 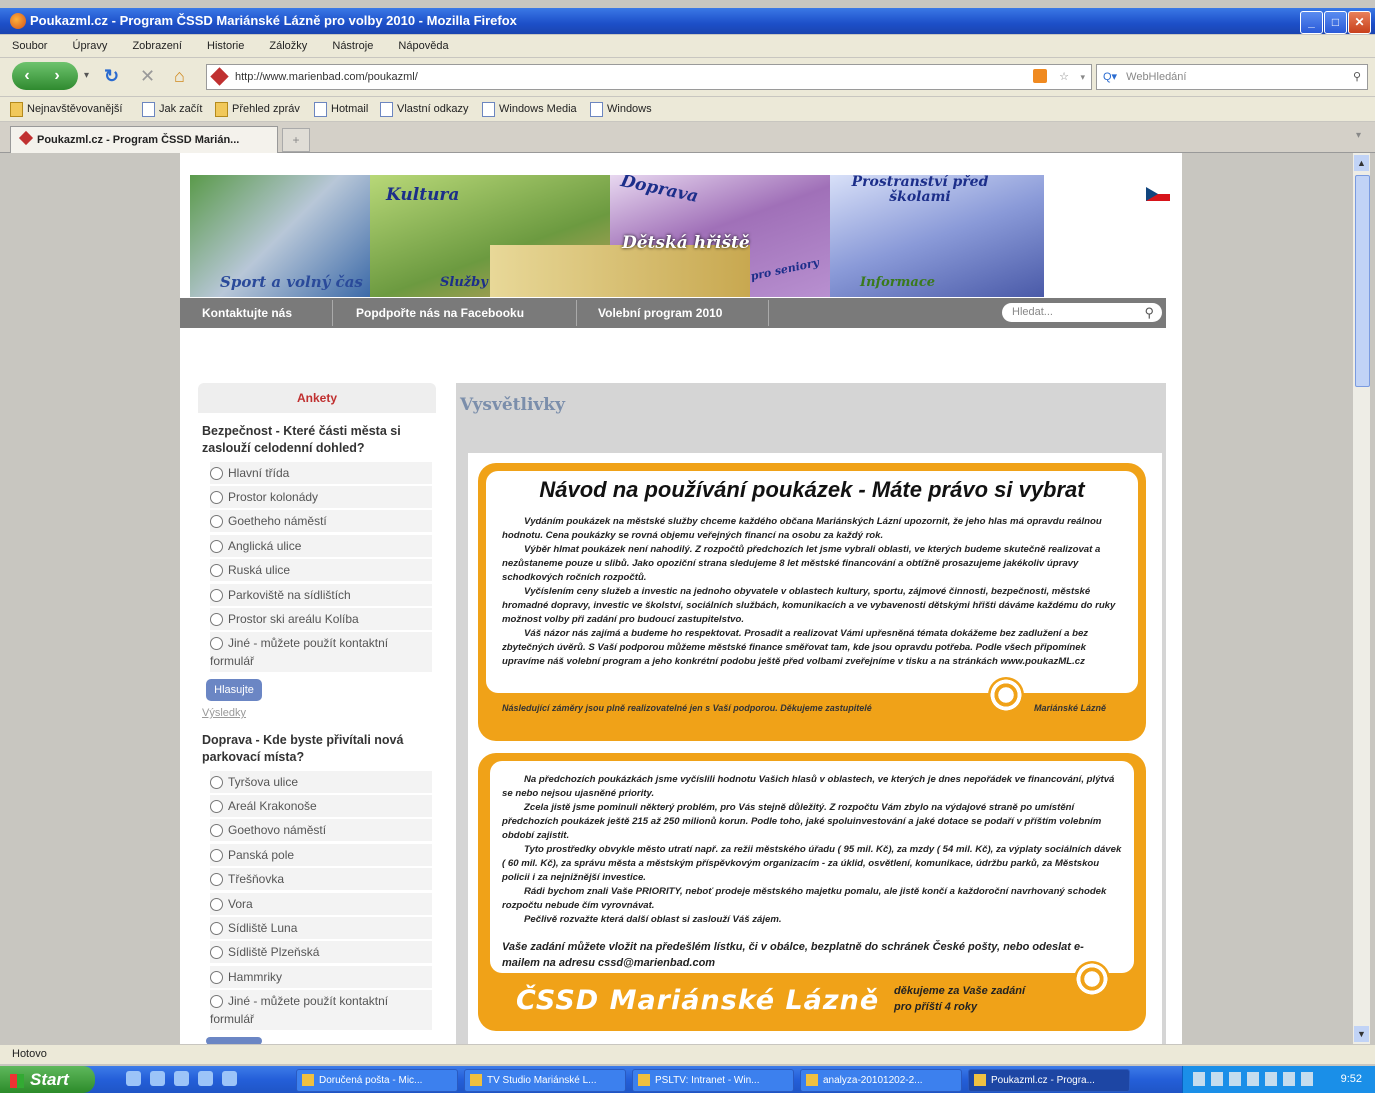 I want to click on stop-icon: ✕, so click(x=147, y=76).